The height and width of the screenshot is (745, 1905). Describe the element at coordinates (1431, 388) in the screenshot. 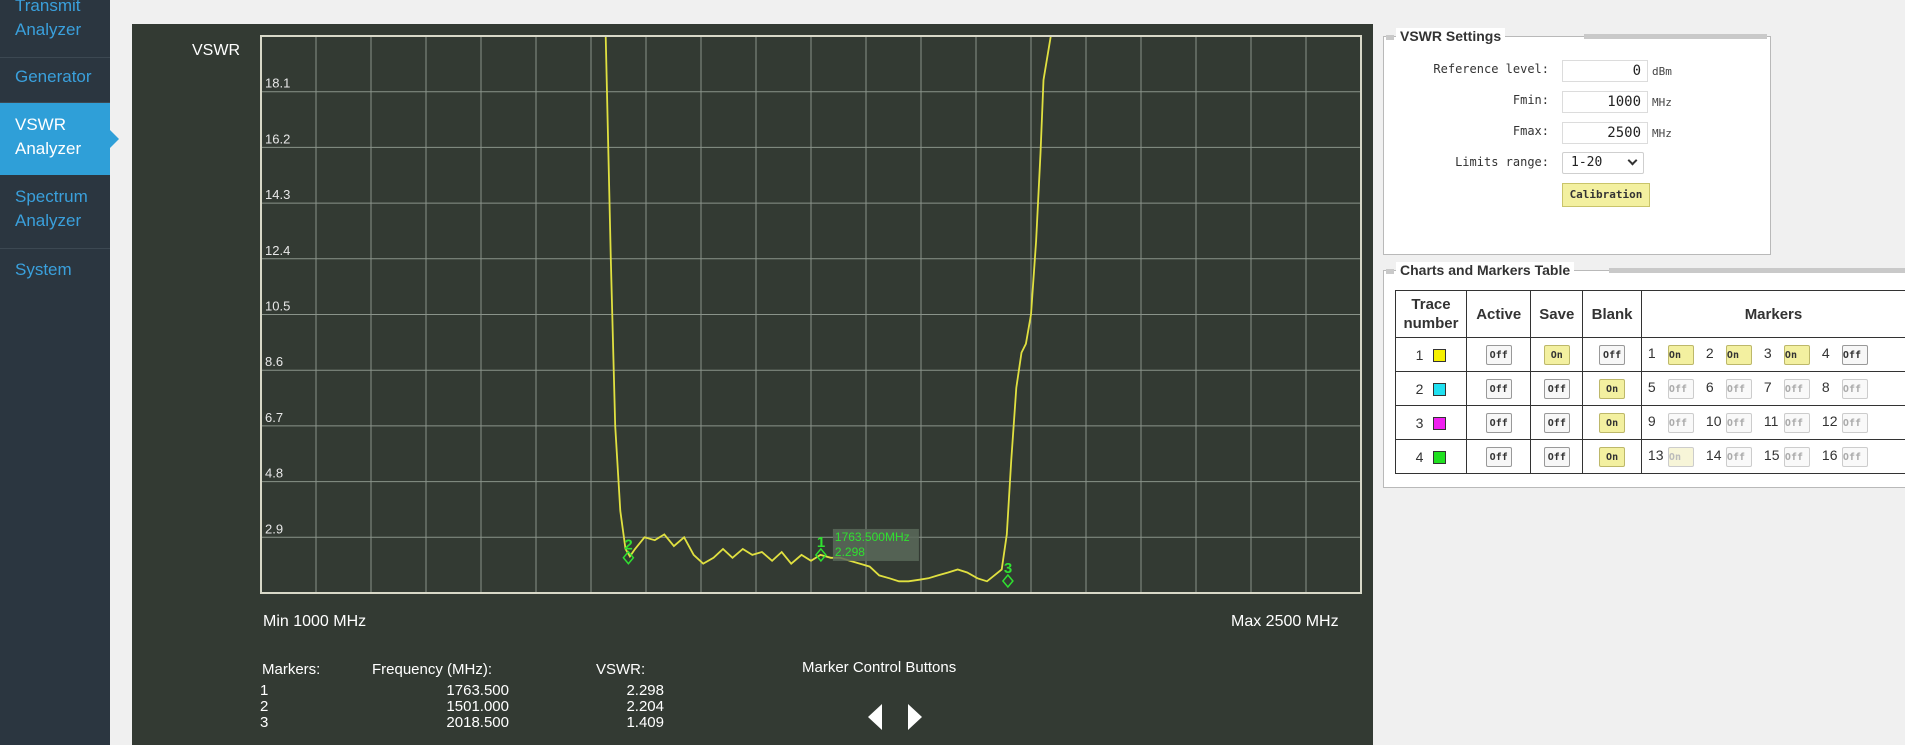

I see `trace-cell: 2` at that location.